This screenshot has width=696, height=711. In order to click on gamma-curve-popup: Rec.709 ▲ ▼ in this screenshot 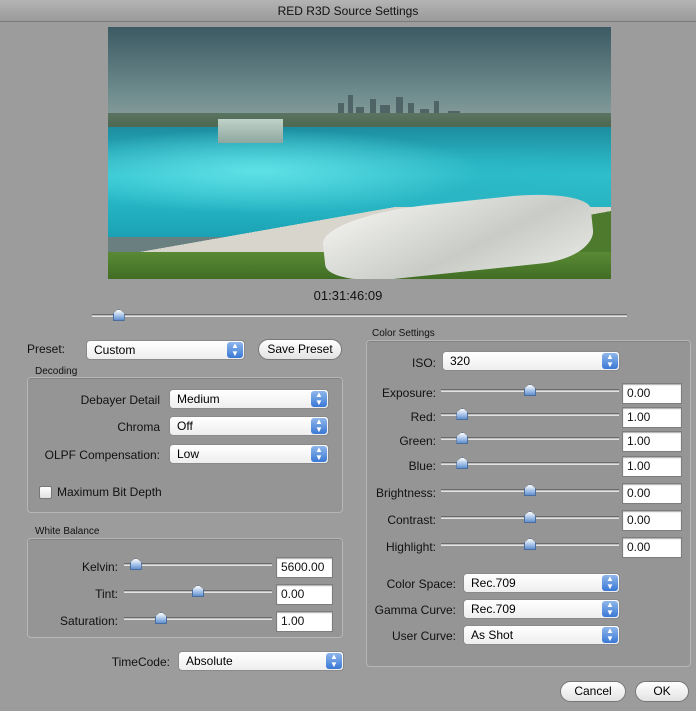, I will do `click(541, 609)`.